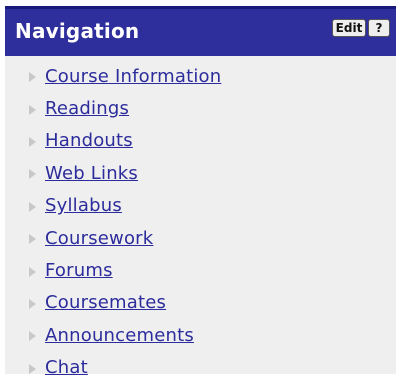  I want to click on nav-item-handouts: Handouts, so click(113, 141).